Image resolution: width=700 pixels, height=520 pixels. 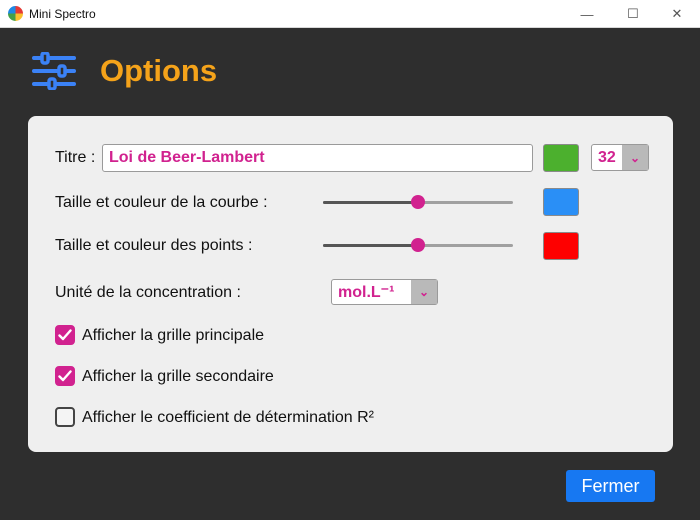 What do you see at coordinates (366, 292) in the screenshot?
I see `unit-value: mol.L⁻¹` at bounding box center [366, 292].